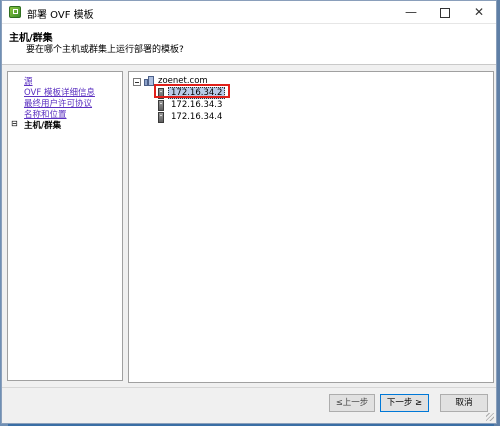 Image resolution: width=500 pixels, height=426 pixels. What do you see at coordinates (352, 403) in the screenshot?
I see `previous-button: ≤上一步` at bounding box center [352, 403].